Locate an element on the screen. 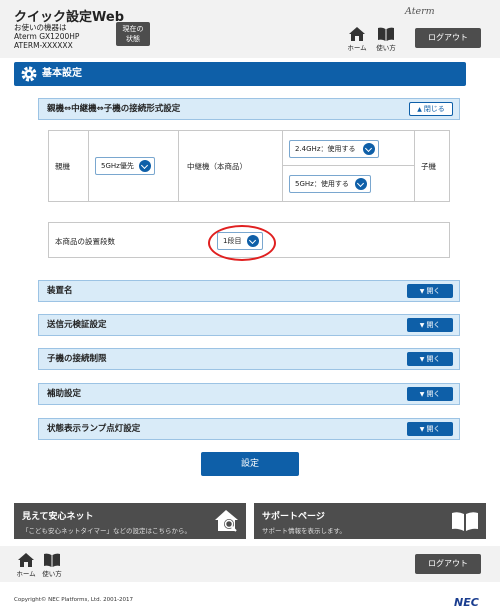  relay-24ghz-select: 2.4GHz：使用する is located at coordinates (334, 149).